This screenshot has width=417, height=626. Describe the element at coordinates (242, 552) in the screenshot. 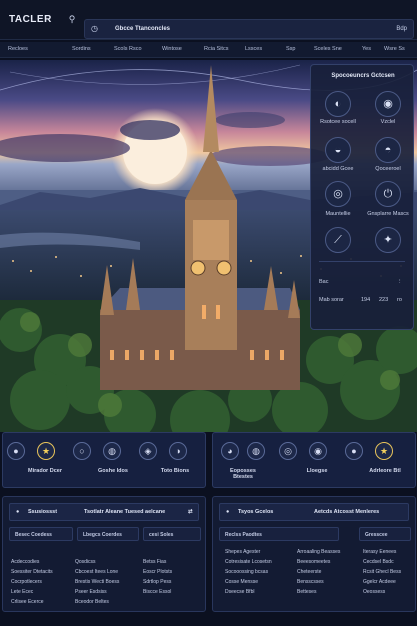

I see `list-item: Shepes Agester` at that location.